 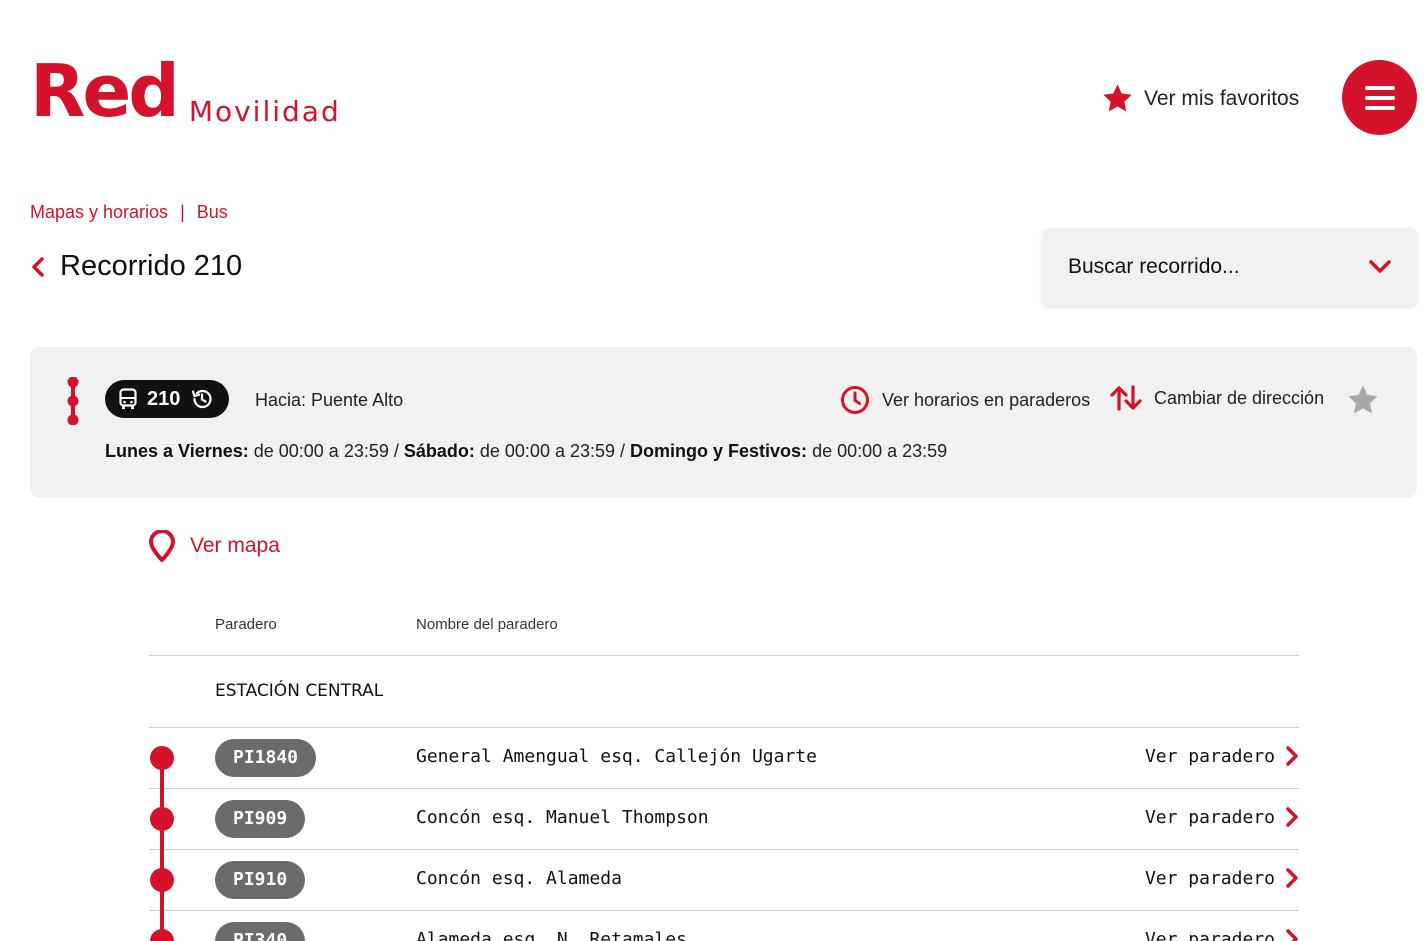 I want to click on stop-name: Alameda esq. N. Retamales, so click(x=551, y=935).